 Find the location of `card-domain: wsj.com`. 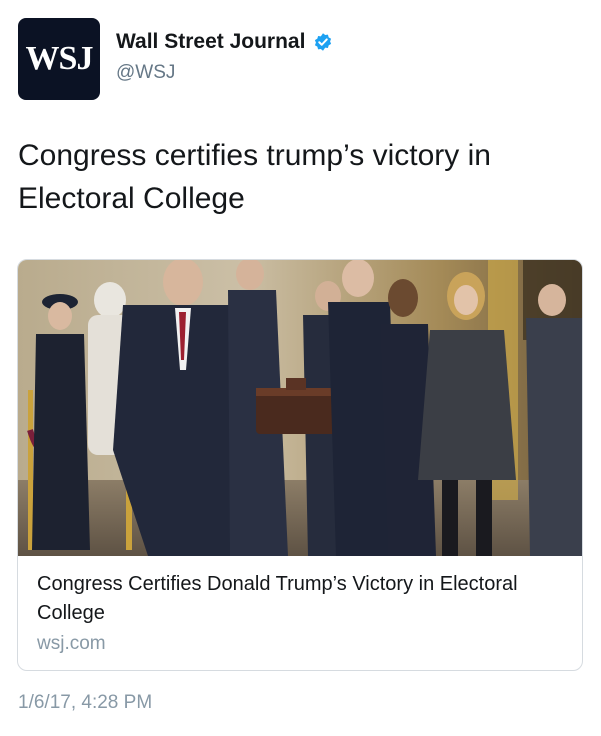

card-domain: wsj.com is located at coordinates (71, 644).